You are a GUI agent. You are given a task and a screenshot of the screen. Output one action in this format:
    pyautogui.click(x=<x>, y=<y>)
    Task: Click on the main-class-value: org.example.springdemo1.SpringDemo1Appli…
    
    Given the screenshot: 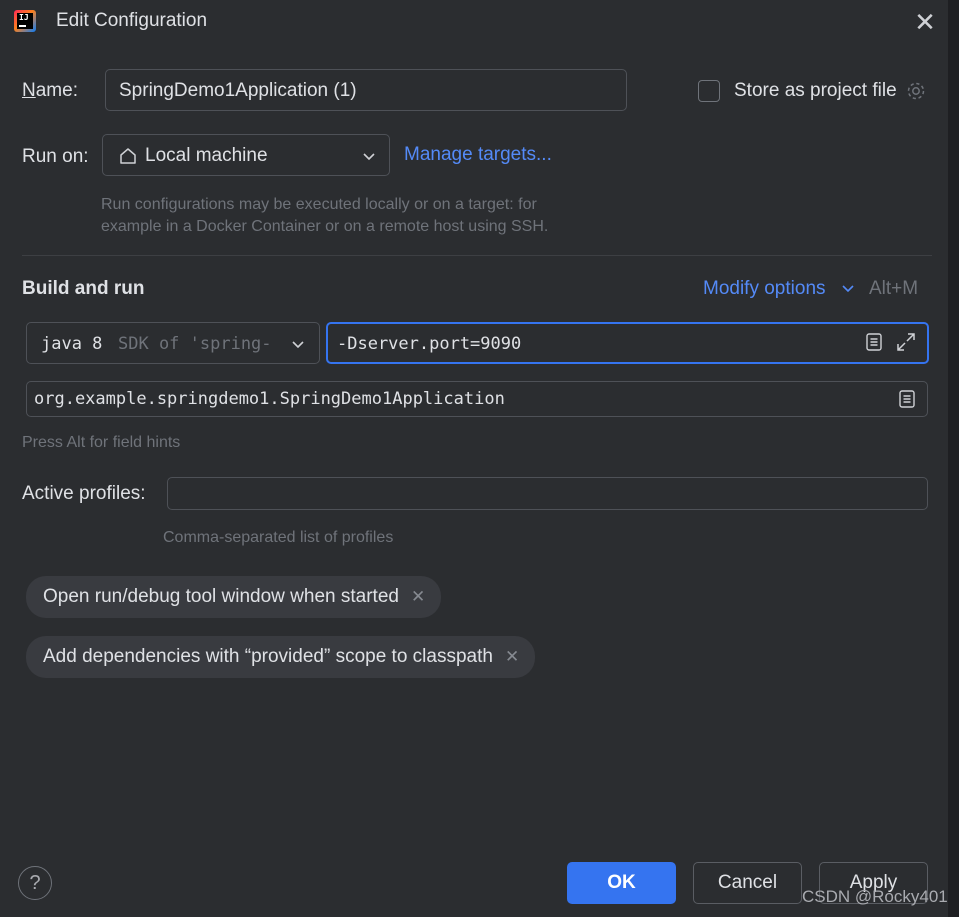 What is the action you would take?
    pyautogui.click(x=269, y=399)
    